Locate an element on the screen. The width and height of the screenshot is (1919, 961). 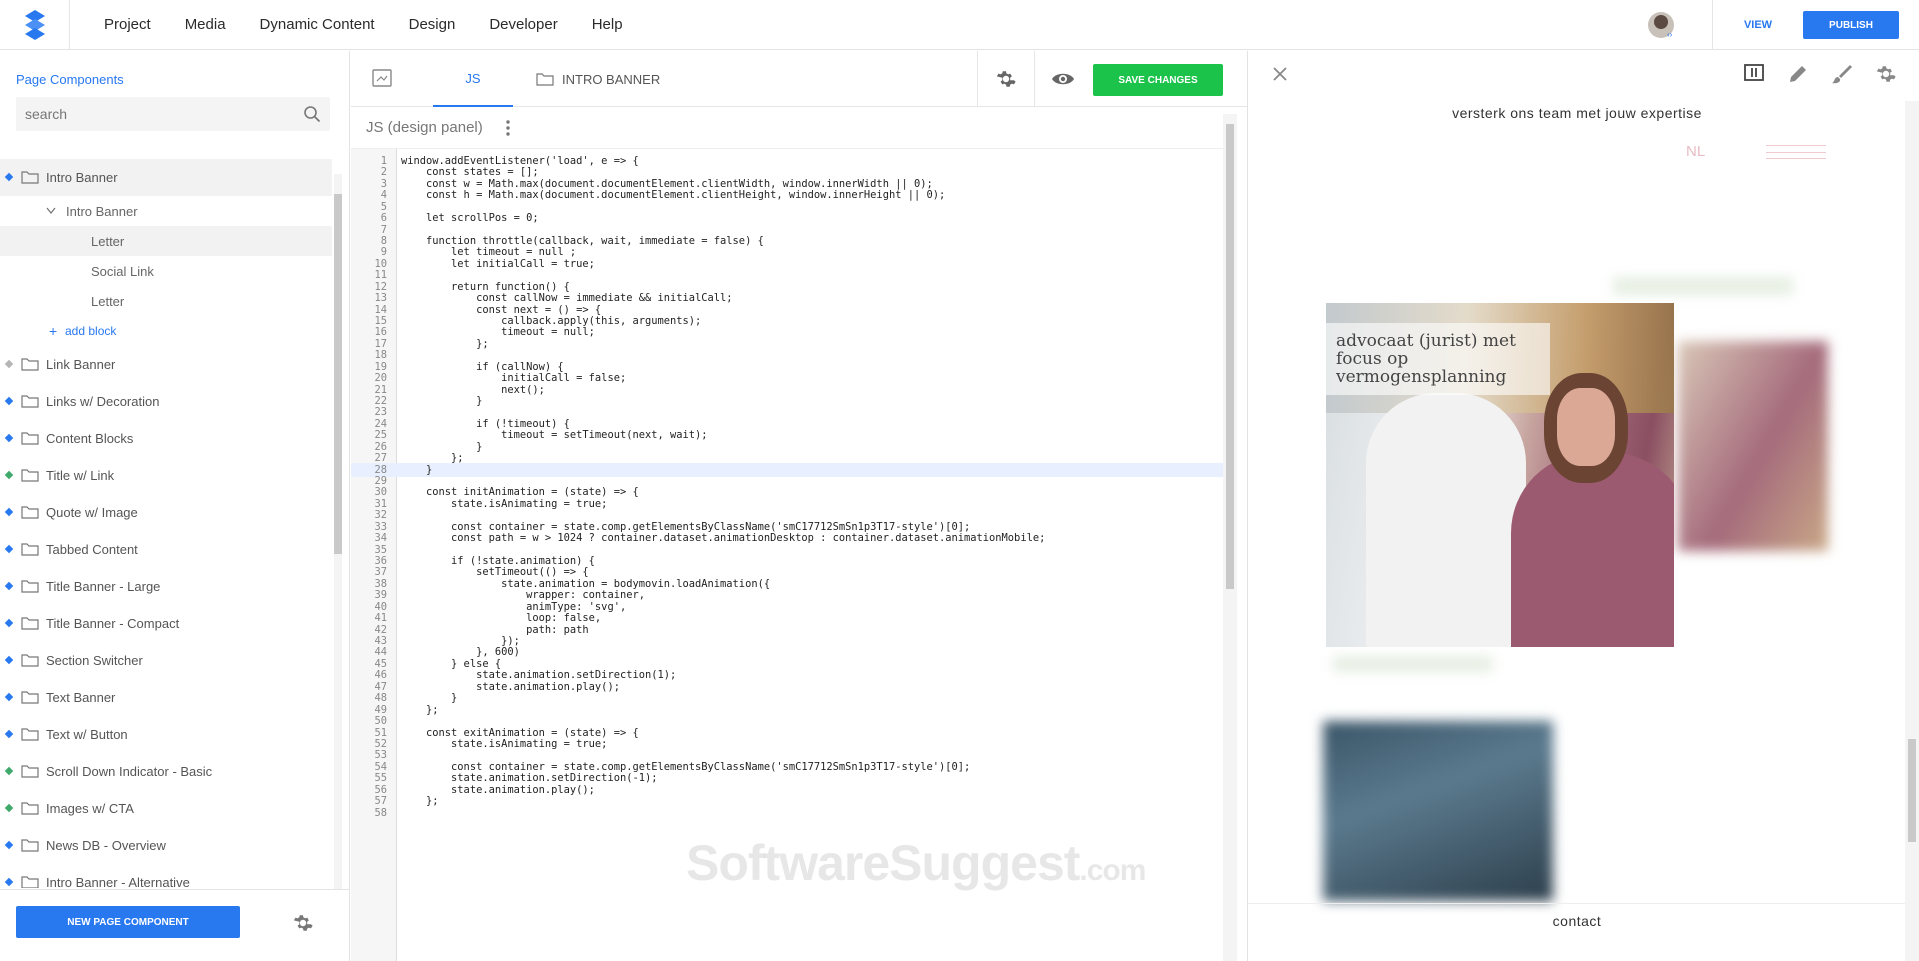
tree-item-text-button: Text w/ Button is located at coordinates (166, 734).